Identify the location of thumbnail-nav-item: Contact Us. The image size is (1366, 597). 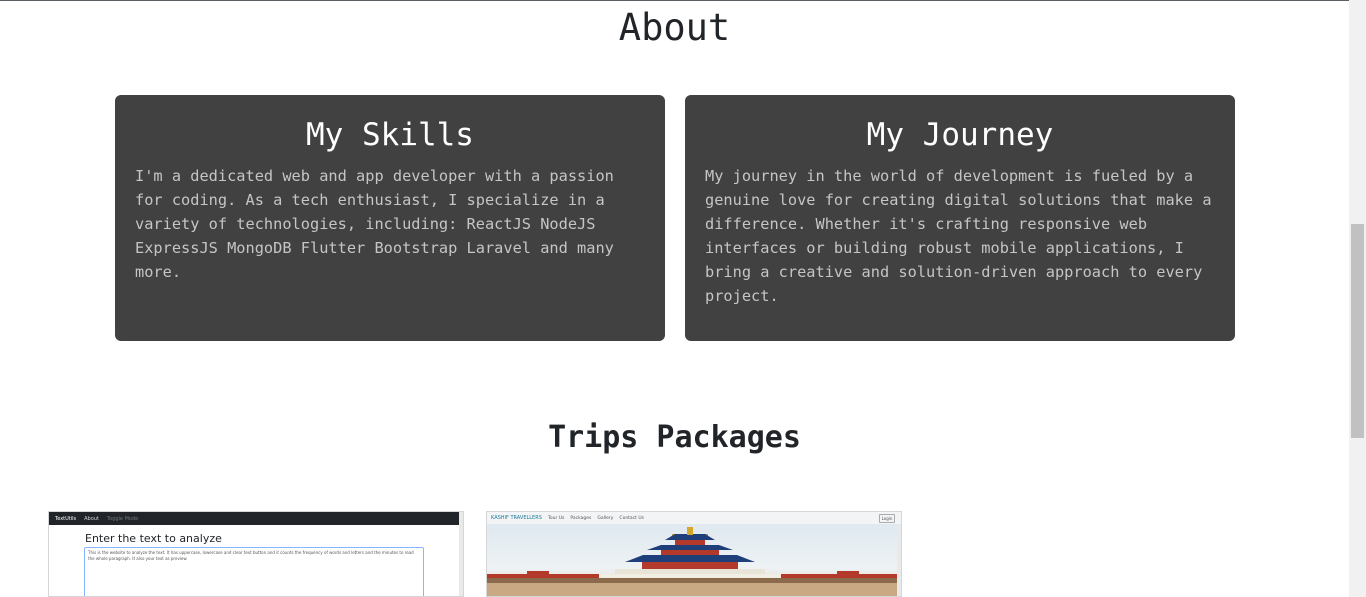
(631, 518).